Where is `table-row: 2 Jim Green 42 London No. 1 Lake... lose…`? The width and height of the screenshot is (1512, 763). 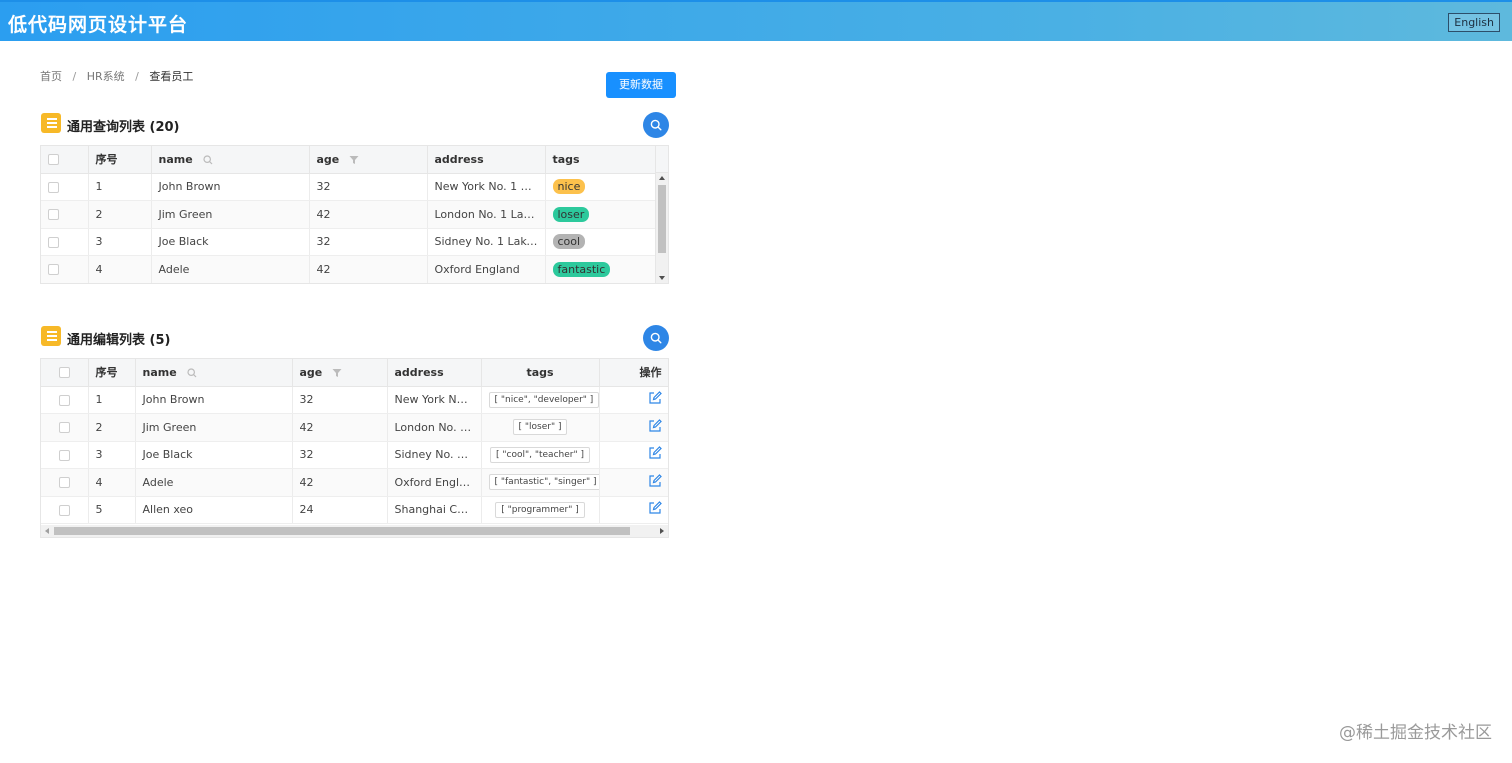
table-row: 2 Jim Green 42 London No. 1 Lake... lose… is located at coordinates (349, 214).